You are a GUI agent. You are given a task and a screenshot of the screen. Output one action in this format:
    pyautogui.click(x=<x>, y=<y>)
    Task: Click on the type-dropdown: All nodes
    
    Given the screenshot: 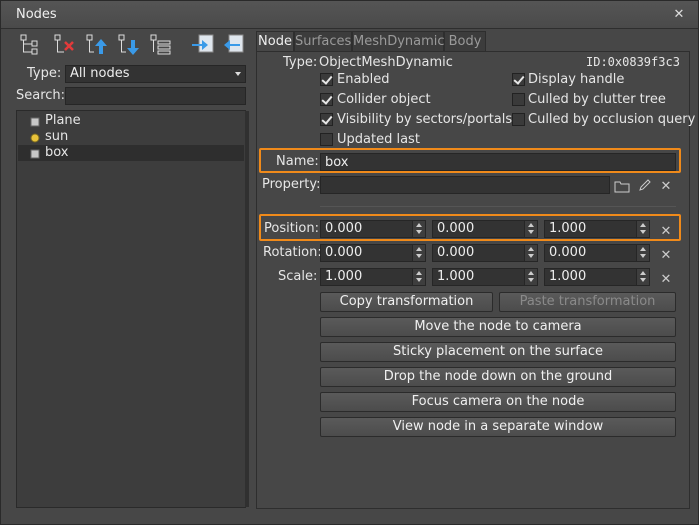 What is the action you would take?
    pyautogui.click(x=155, y=74)
    